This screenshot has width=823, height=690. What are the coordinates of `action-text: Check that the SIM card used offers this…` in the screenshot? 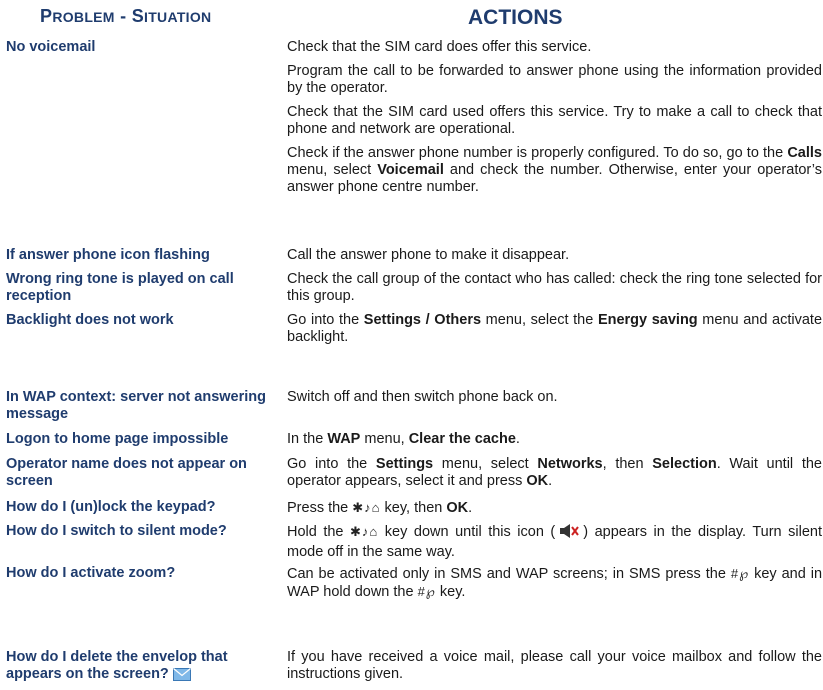 It's located at (554, 120).